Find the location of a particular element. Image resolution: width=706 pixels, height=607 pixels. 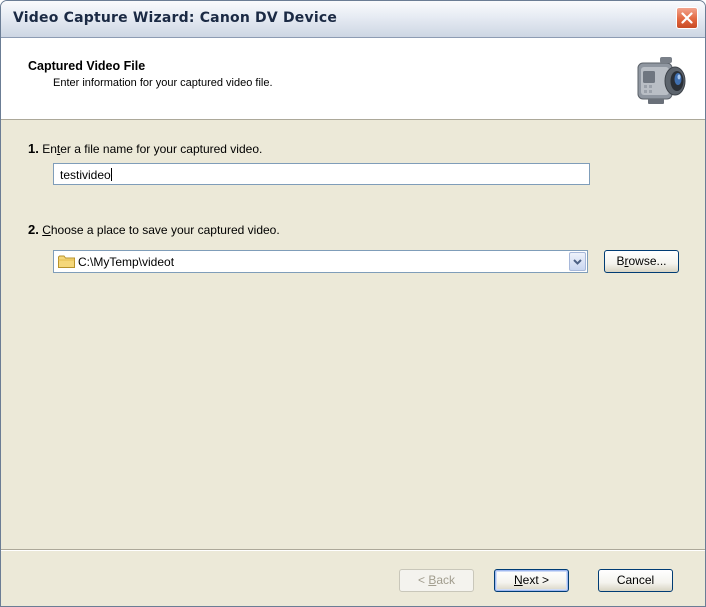

footer-divider is located at coordinates (353, 550).